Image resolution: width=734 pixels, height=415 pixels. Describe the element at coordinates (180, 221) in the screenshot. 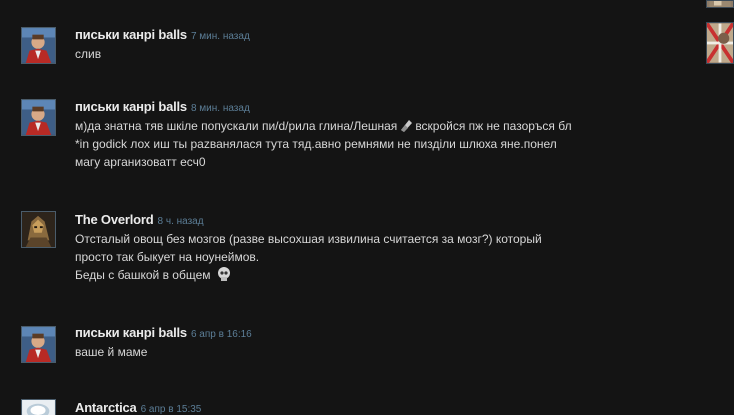

I see `comment-timestamp: 8 ч. назад` at that location.